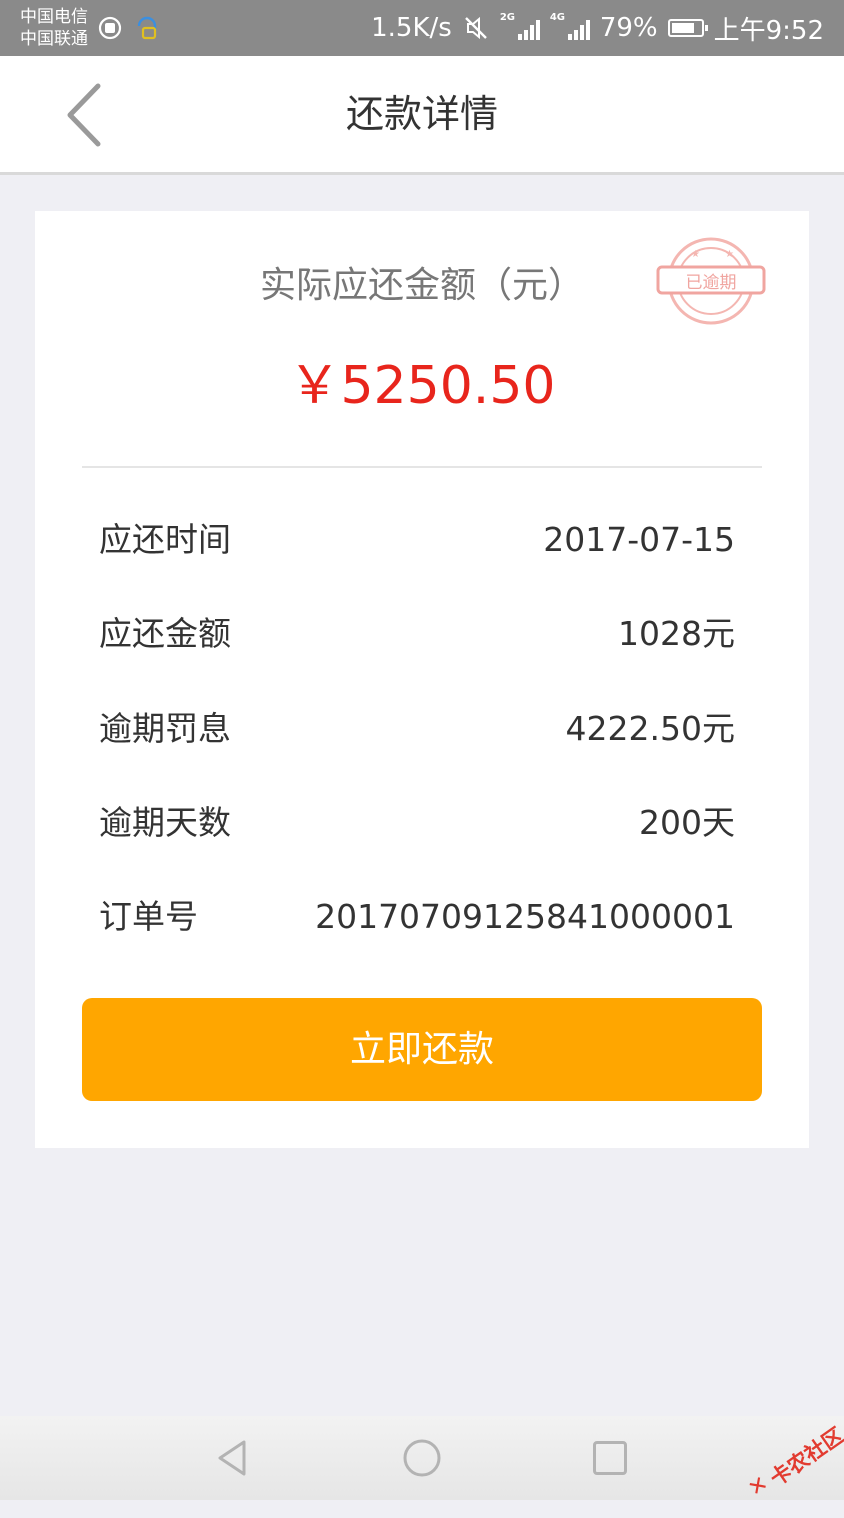 Image resolution: width=844 pixels, height=1518 pixels. I want to click on navigation-bar: 还款详情, so click(422, 115).